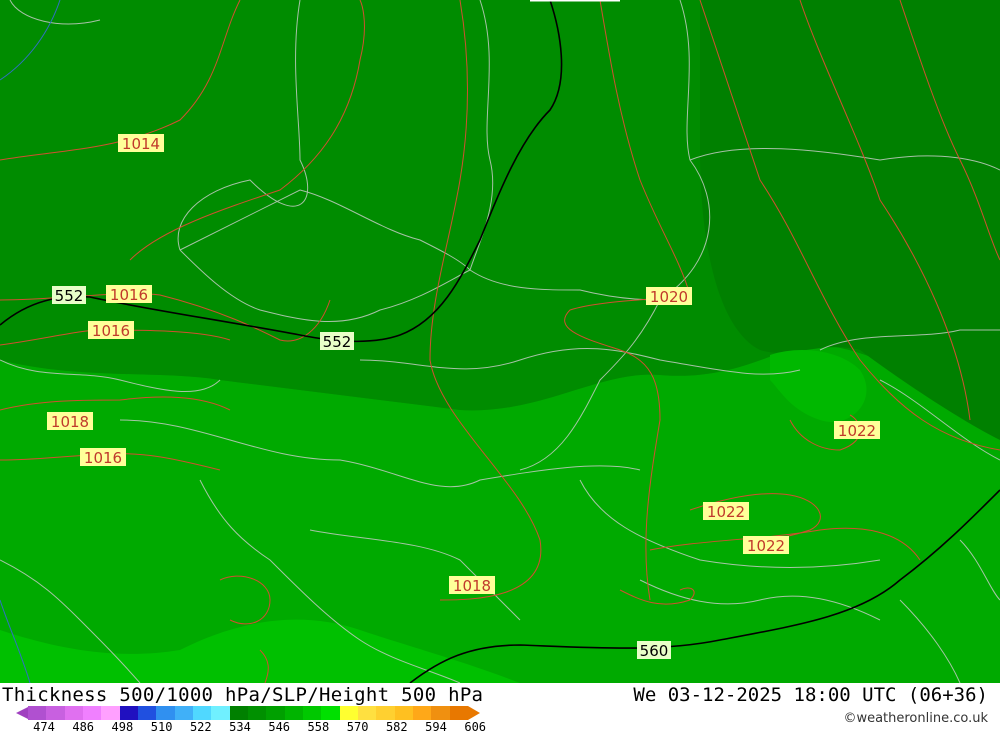 The width and height of the screenshot is (1000, 734). I want to click on color-scale-ticks: 474 486 498 510 522 534 546 558 570 582 594 606, so click(266, 727).